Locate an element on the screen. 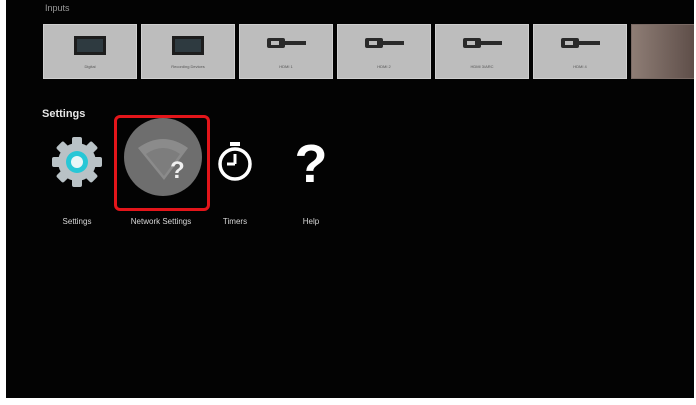 This screenshot has height=405, width=696. input-tile-label: HDMI 3/ARC is located at coordinates (482, 66).